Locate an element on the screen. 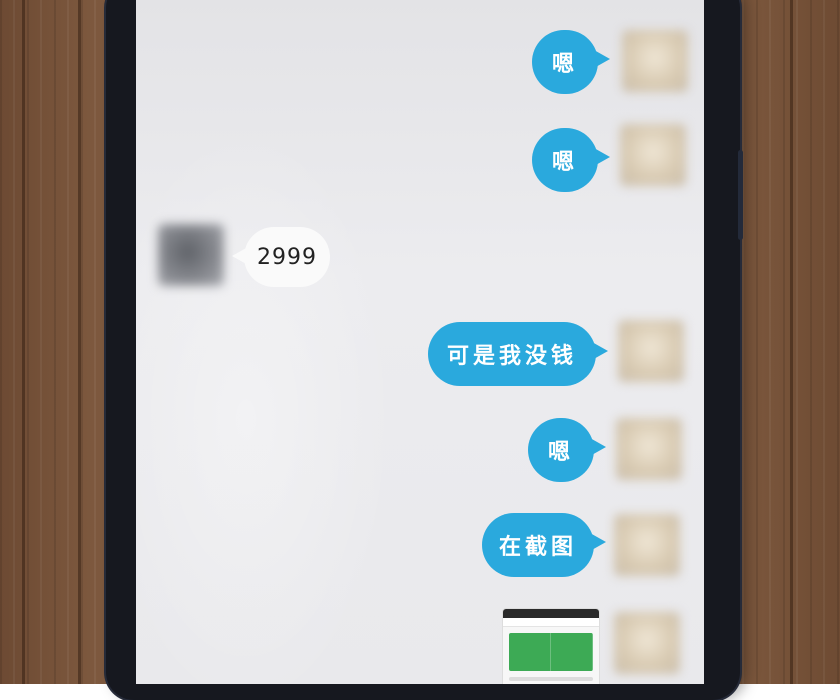 This screenshot has height=700, width=840. sent-message-bubble: 可是我没钱 is located at coordinates (518, 354).